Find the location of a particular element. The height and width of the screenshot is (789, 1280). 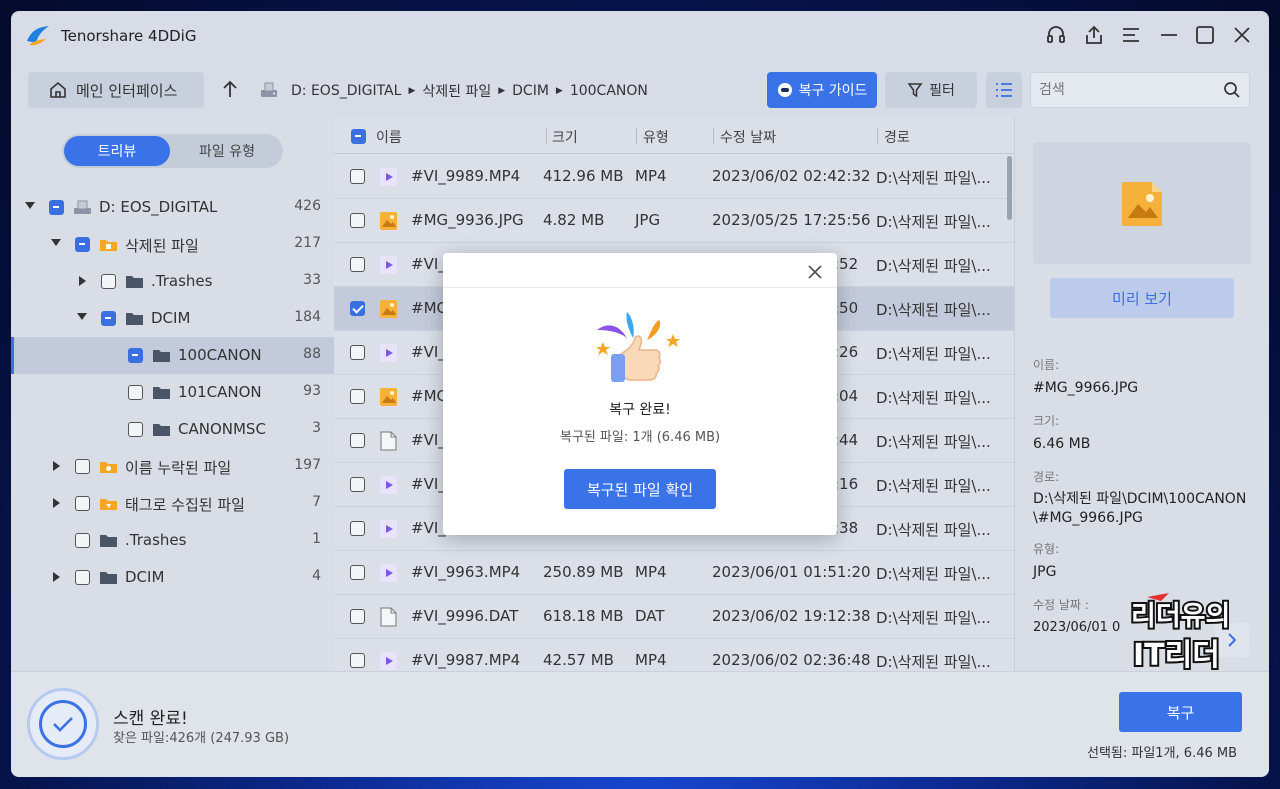

tree-item-label: .Trashes is located at coordinates (182, 281).